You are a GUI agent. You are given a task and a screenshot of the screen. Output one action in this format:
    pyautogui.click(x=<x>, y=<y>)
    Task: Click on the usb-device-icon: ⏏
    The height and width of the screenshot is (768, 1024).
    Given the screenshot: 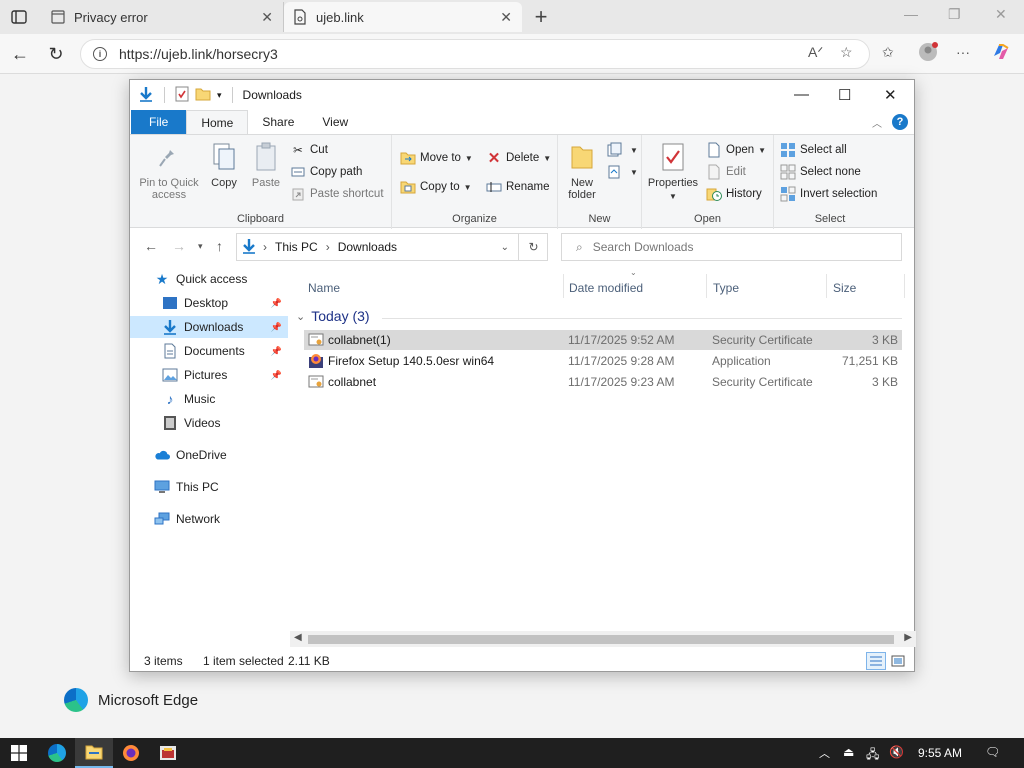 What is the action you would take?
    pyautogui.click(x=848, y=752)
    